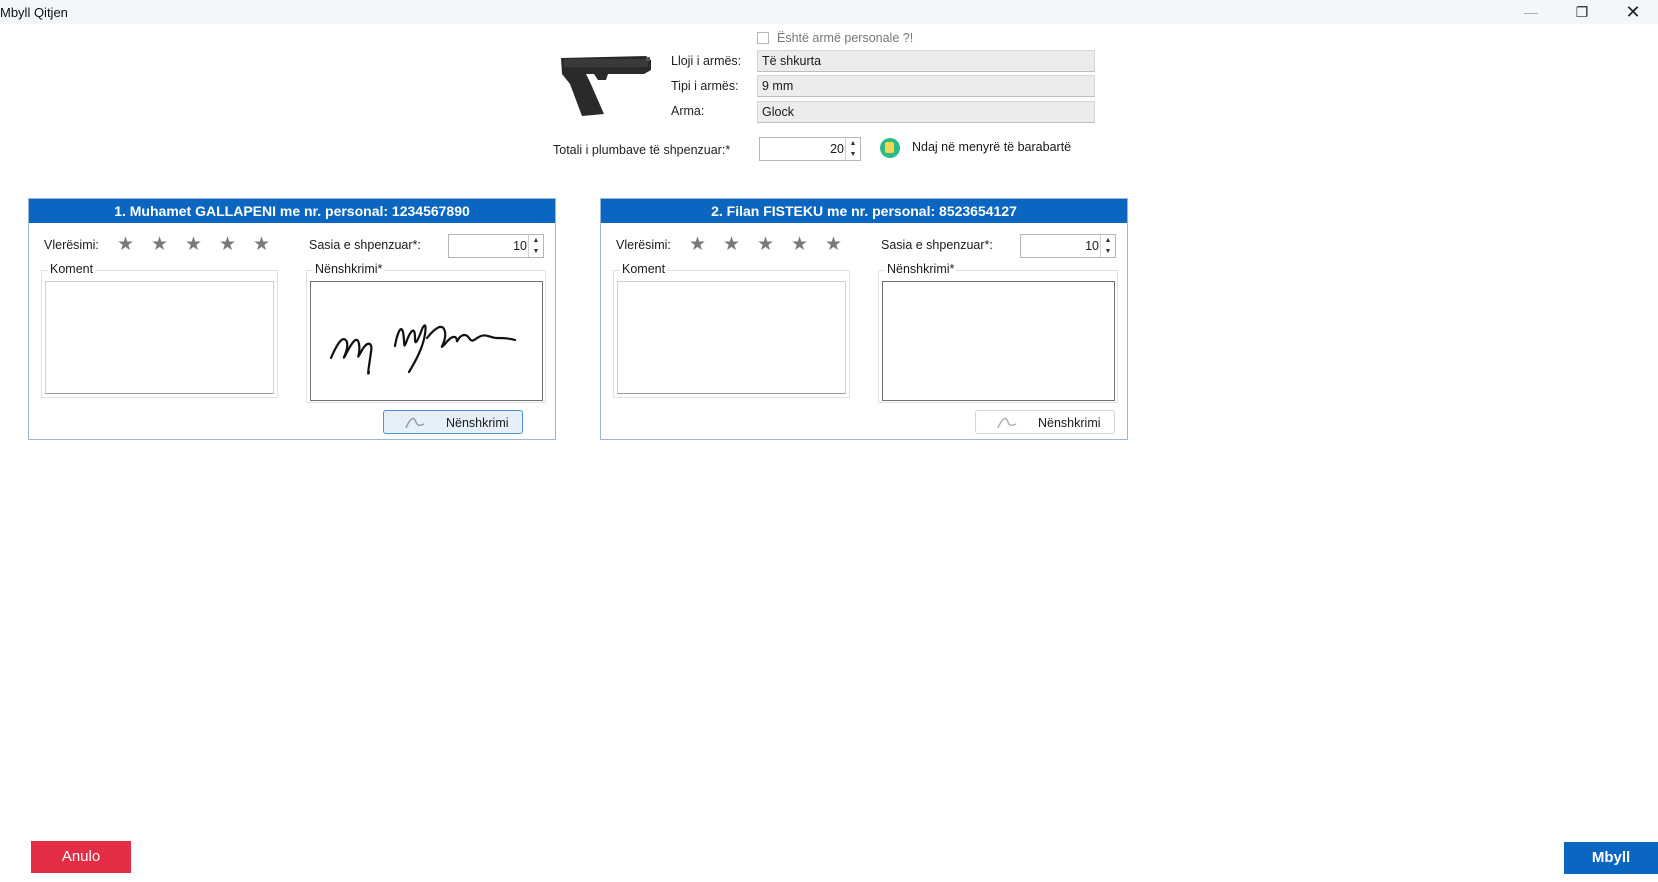  I want to click on title-bar: Mbyll Qitjen — ❐ ✕, so click(829, 12).